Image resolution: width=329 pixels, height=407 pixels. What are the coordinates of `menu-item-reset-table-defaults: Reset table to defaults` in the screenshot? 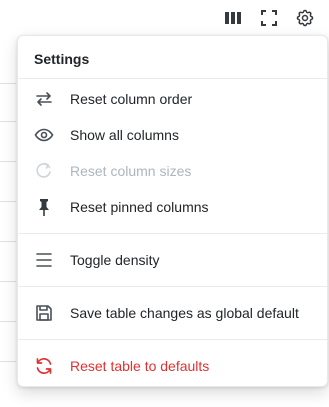 It's located at (172, 366).